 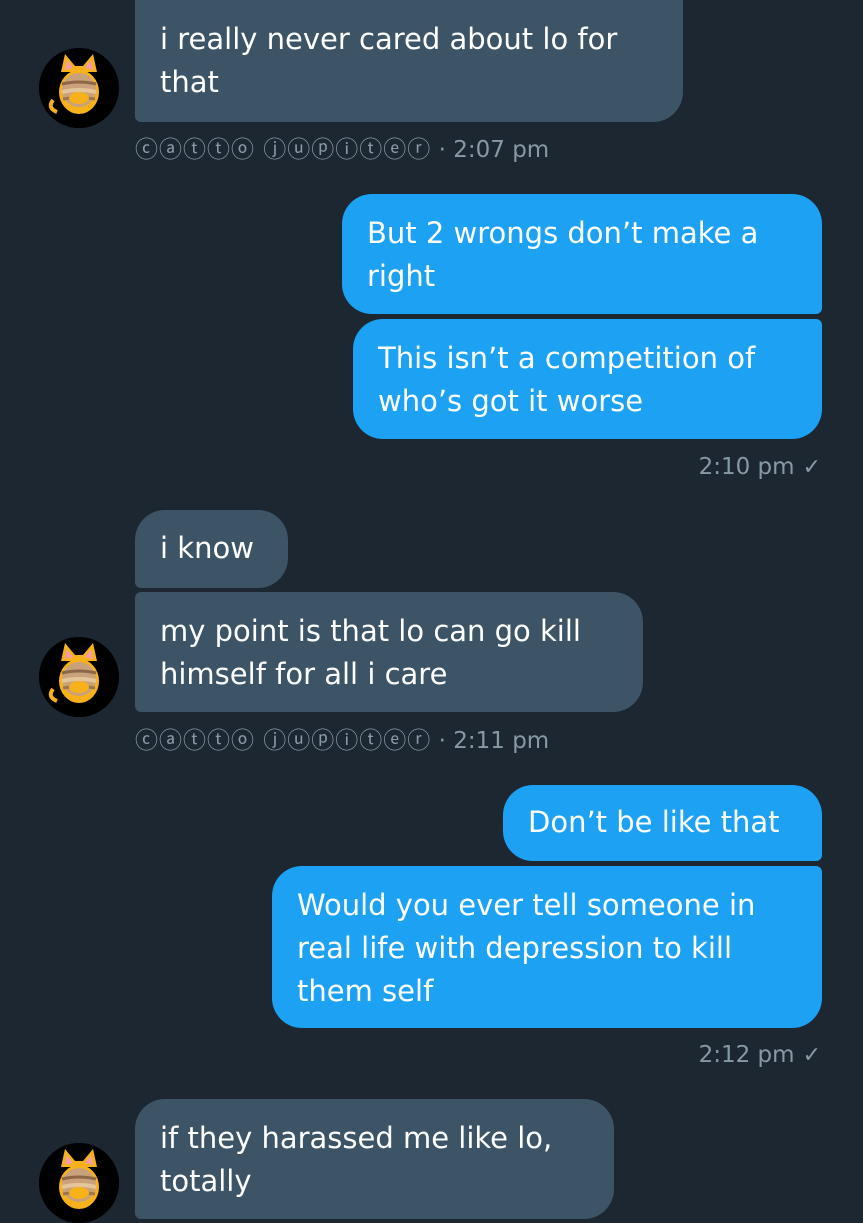 I want to click on message-meta: 2:12 pm ✓, so click(x=760, y=1055).